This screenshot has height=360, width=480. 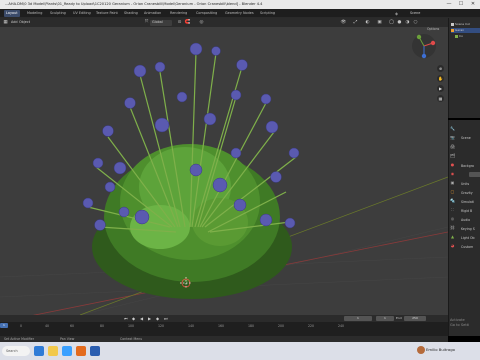 What do you see at coordinates (421, 350) in the screenshot?
I see `user-avatar` at bounding box center [421, 350].